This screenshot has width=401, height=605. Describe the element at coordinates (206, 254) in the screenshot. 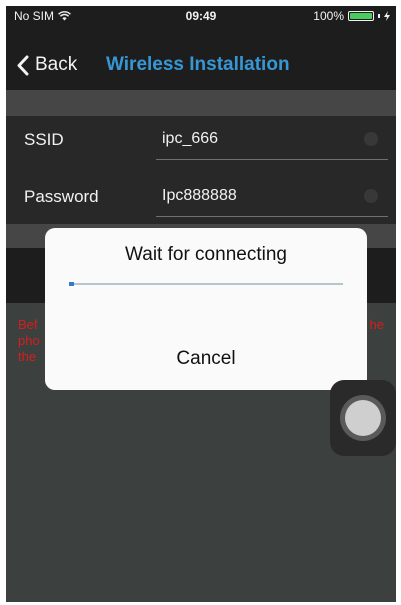

I see `dialog-title: Wait for connecting` at that location.